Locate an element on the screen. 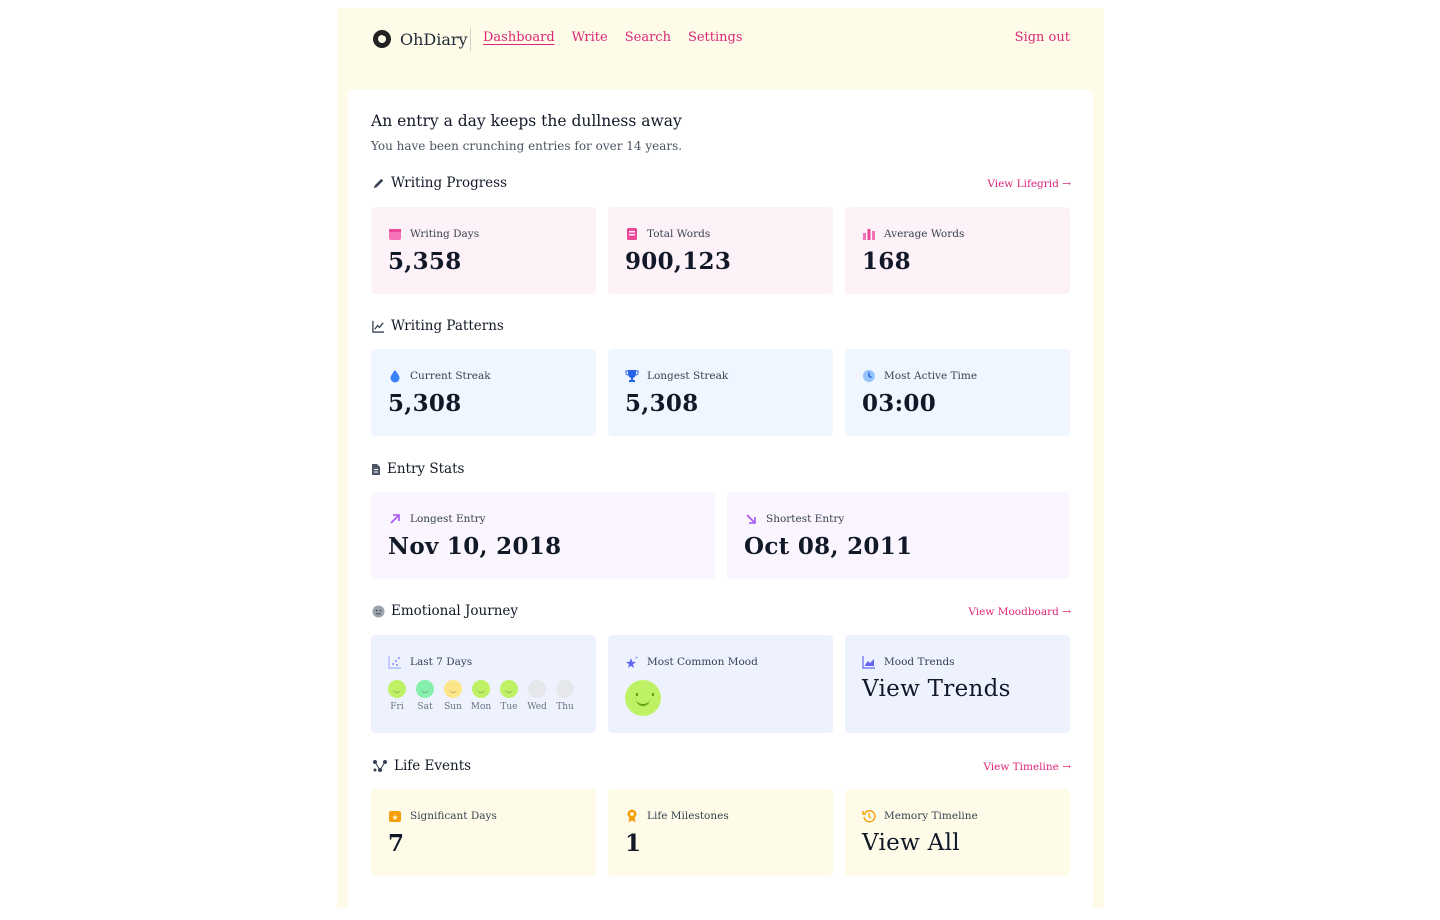  writing-days-card: Writing Days 5,358 is located at coordinates (483, 250).